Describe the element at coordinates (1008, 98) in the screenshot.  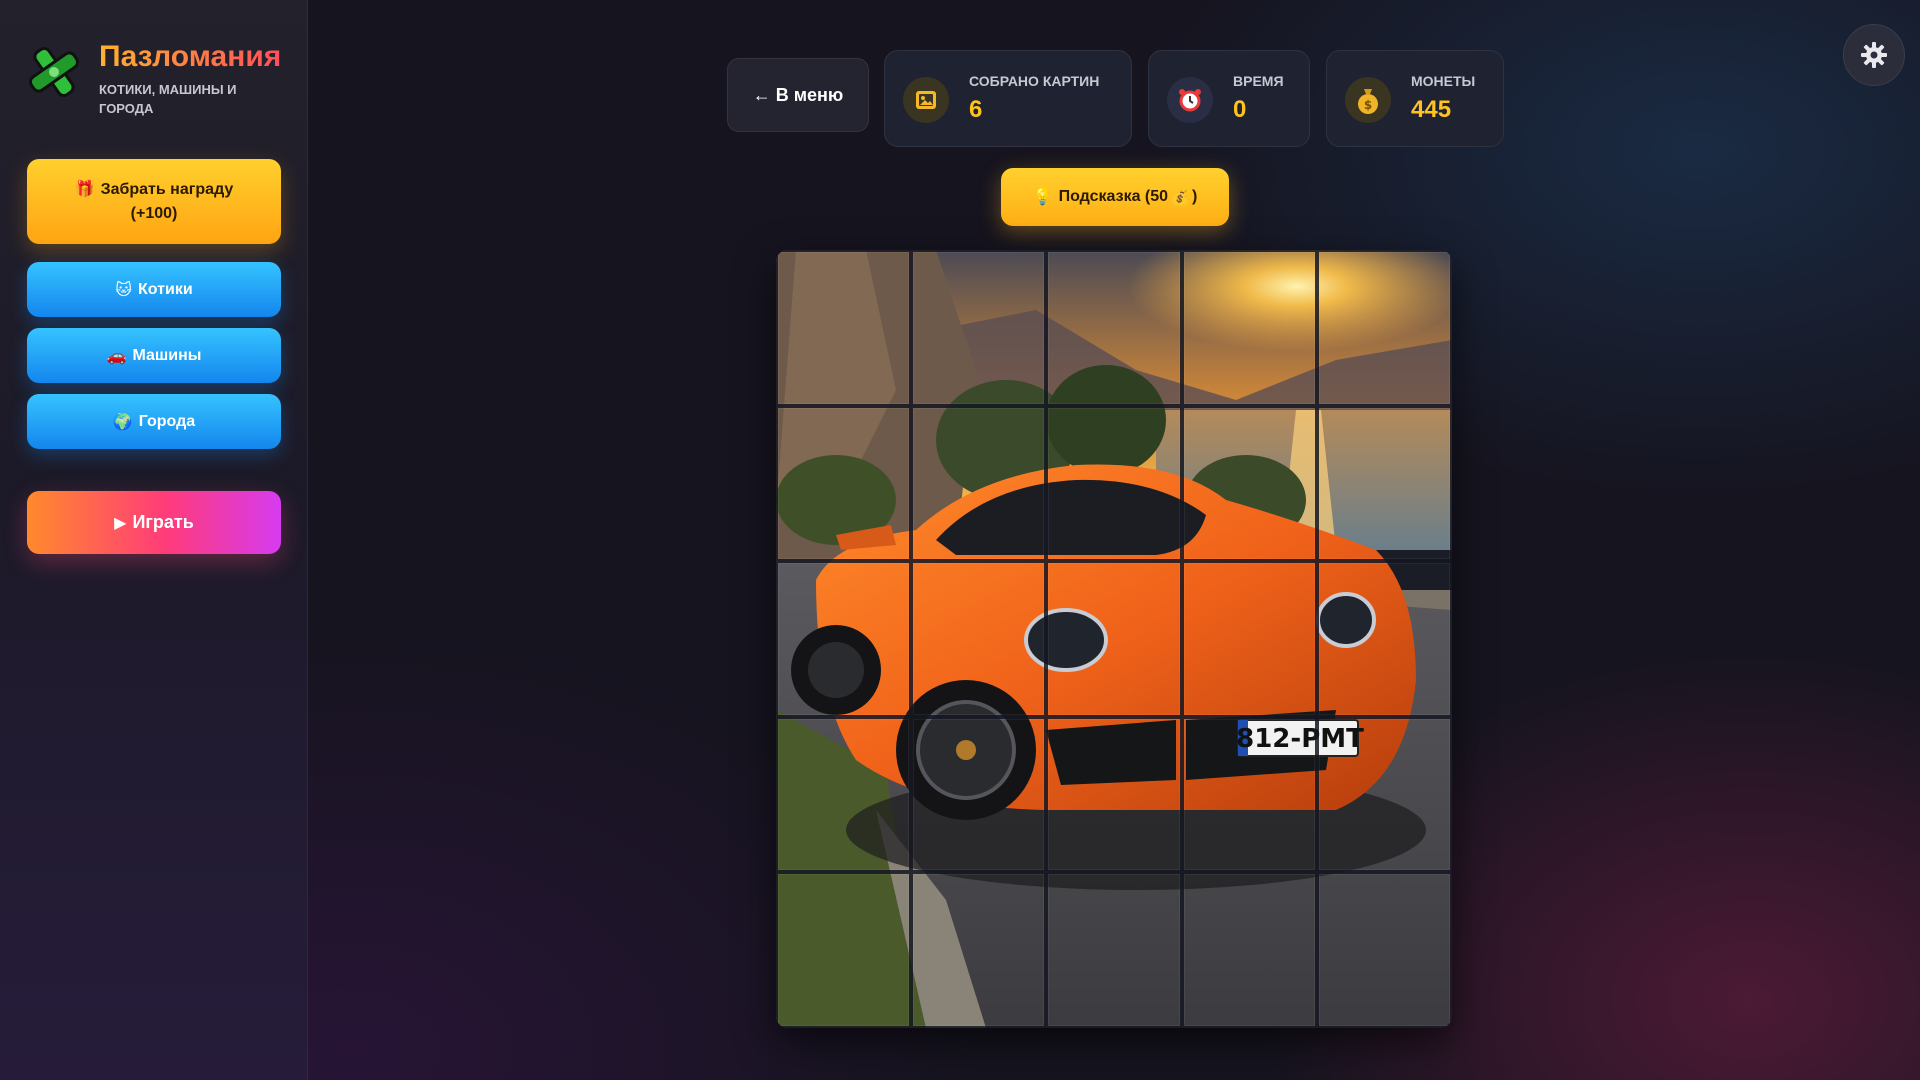
I see `stat-pictures-collected: Собрано картин 6` at that location.